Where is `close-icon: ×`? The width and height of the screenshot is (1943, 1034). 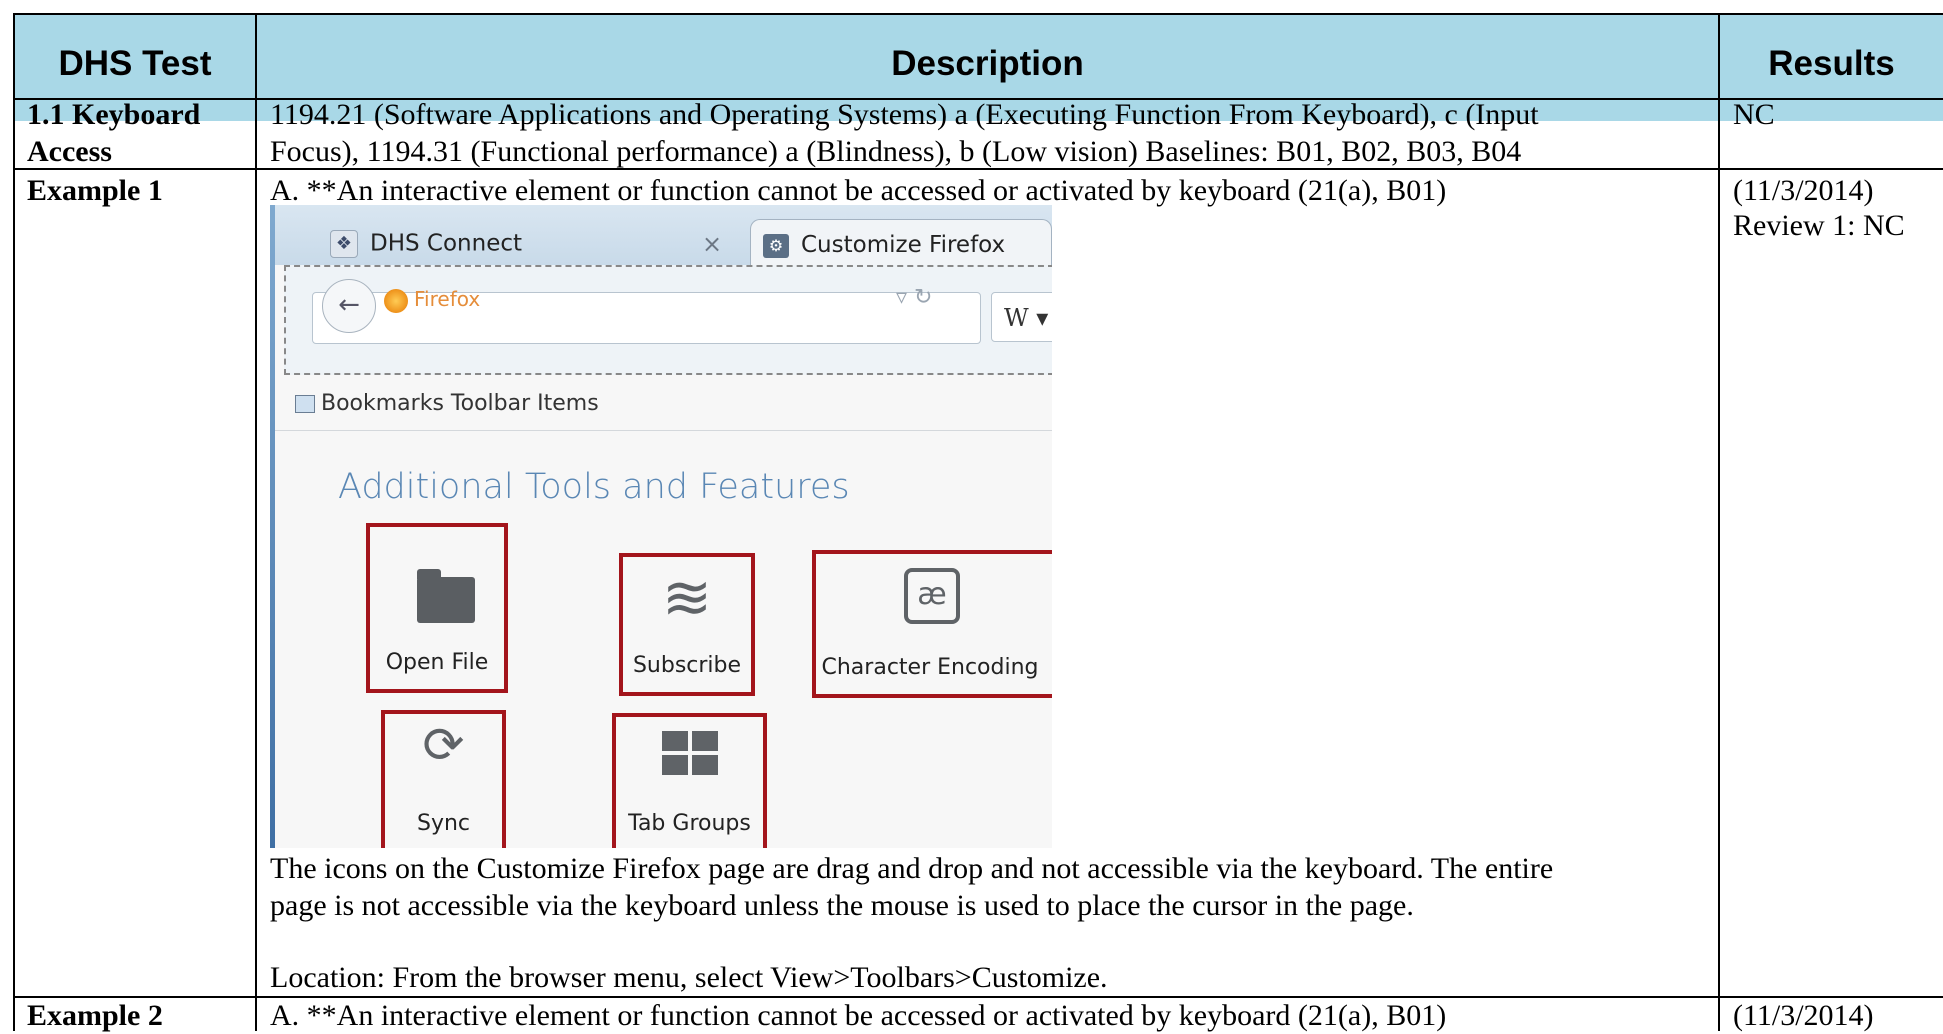
close-icon: × is located at coordinates (712, 244).